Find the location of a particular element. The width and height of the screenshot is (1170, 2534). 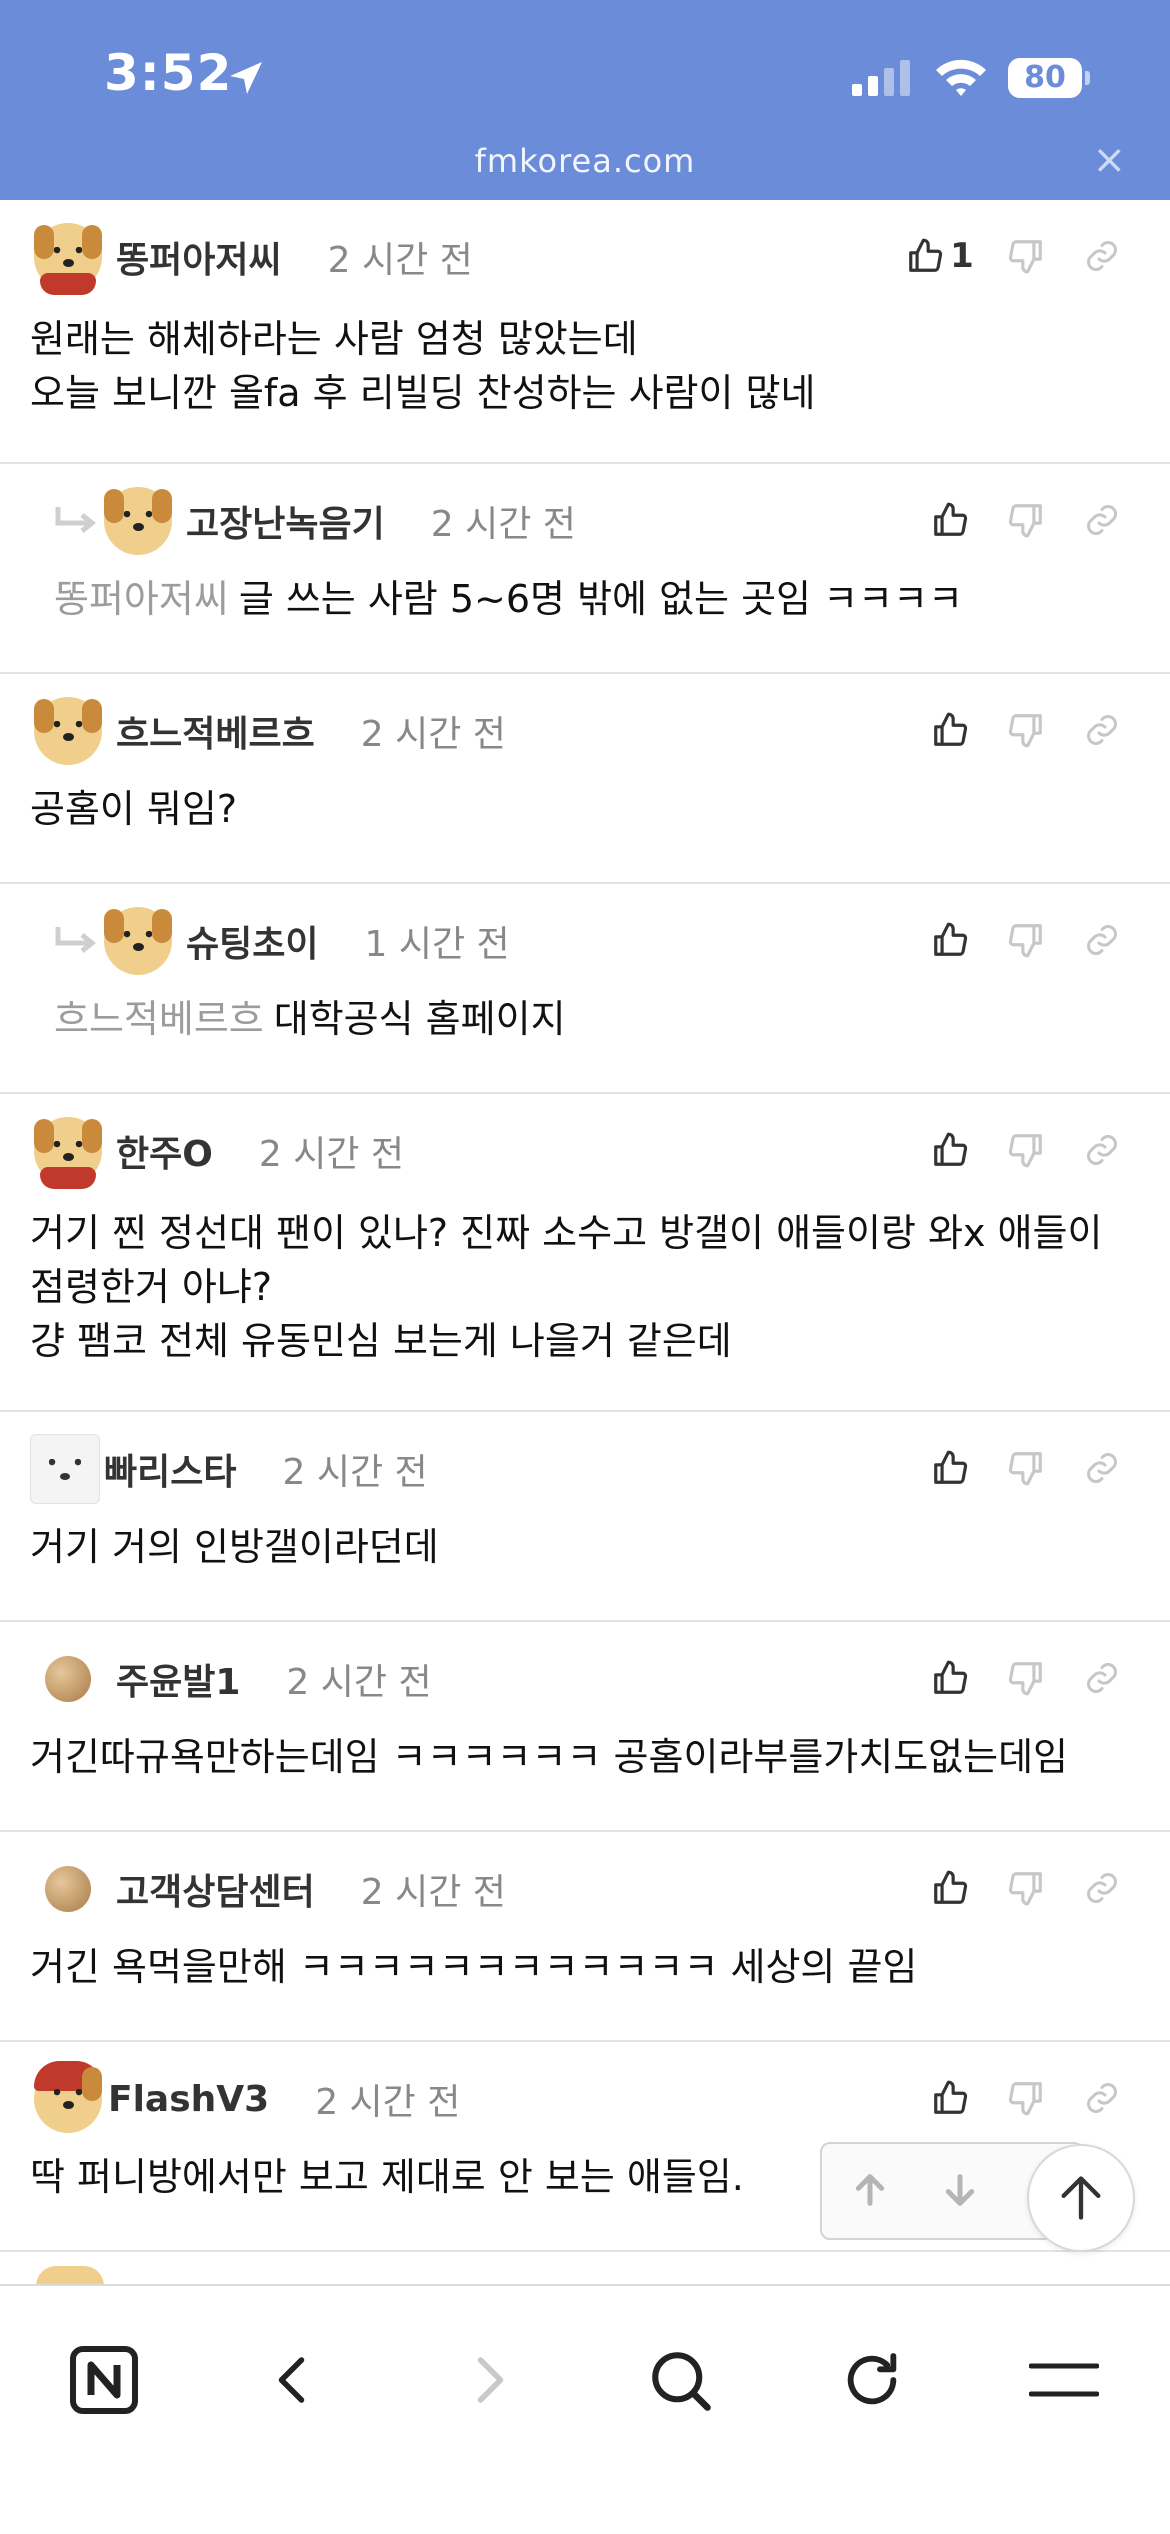

back-icon is located at coordinates (291, 2380).